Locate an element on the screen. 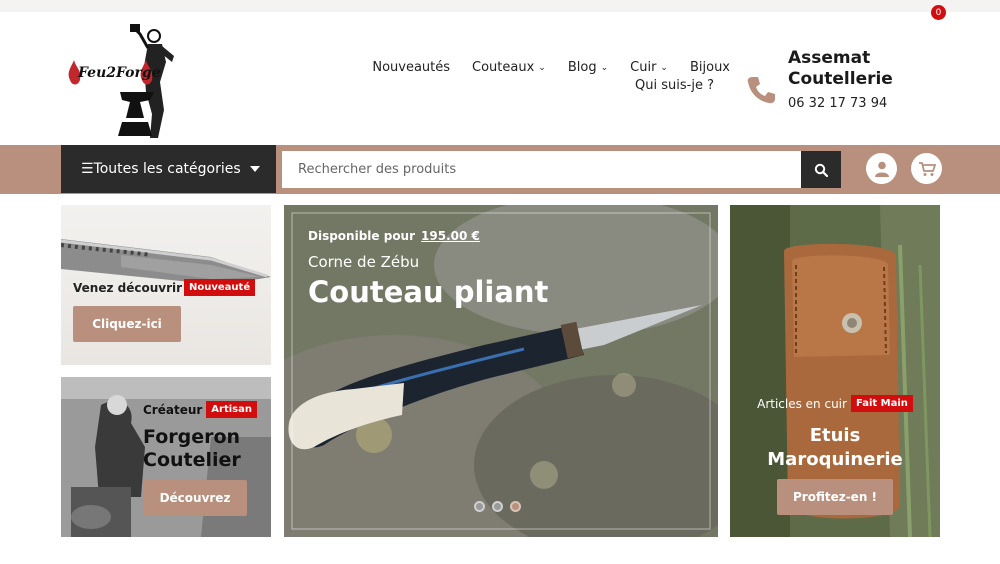 The width and height of the screenshot is (1000, 564). nav-bijoux-label: Bijoux is located at coordinates (709, 67).